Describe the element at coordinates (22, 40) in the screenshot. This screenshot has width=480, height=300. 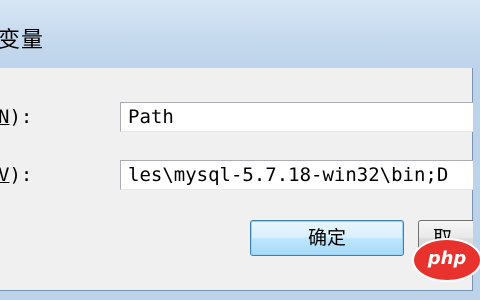
I see `dialog-title: 变量` at that location.